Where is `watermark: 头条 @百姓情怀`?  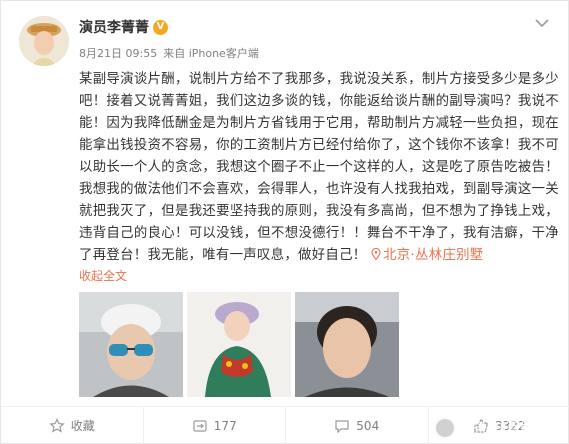 watermark: 头条 @百姓情怀 is located at coordinates (497, 428).